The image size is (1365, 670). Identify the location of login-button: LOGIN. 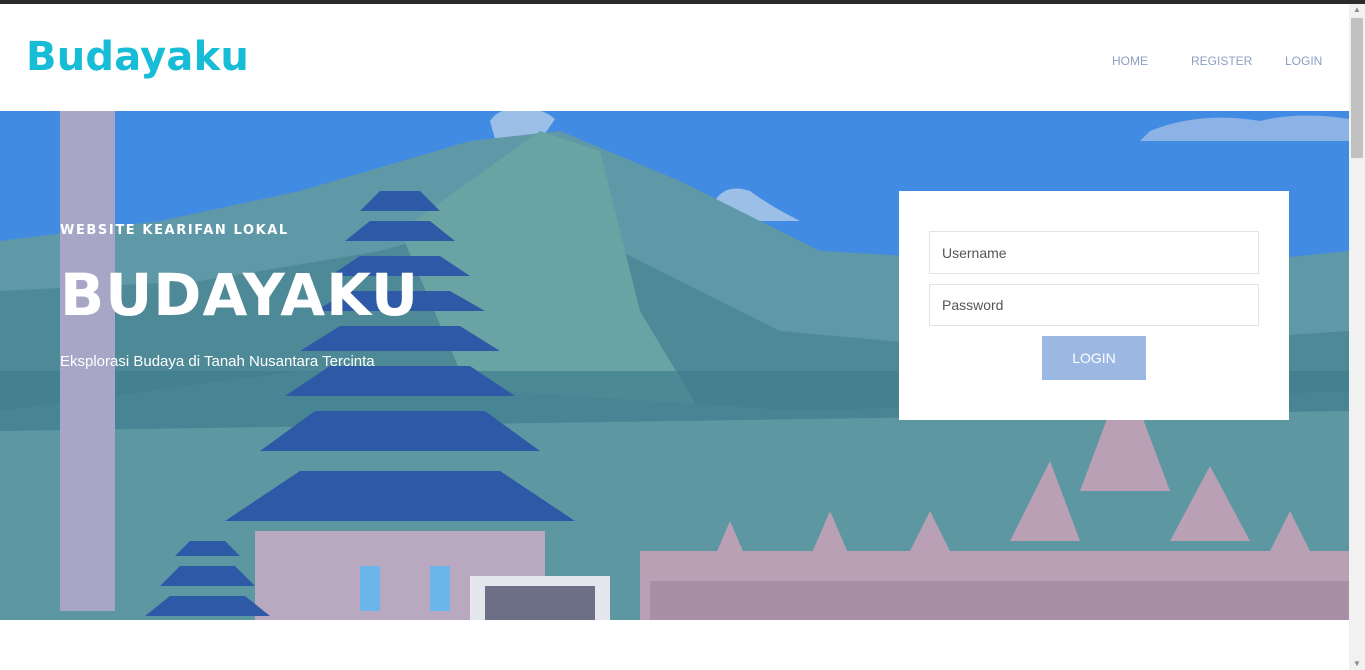
(1094, 358).